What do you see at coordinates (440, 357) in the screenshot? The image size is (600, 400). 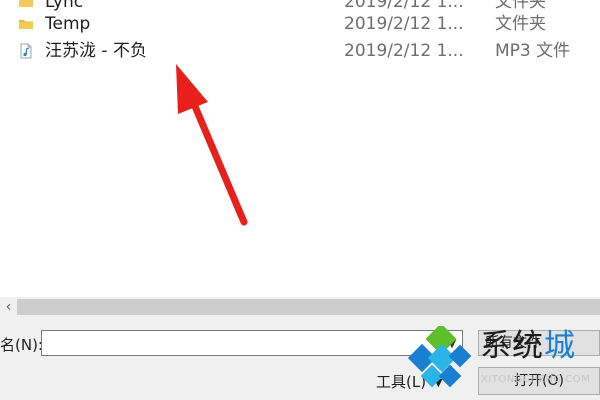 I see `watermark-logo-icon` at bounding box center [440, 357].